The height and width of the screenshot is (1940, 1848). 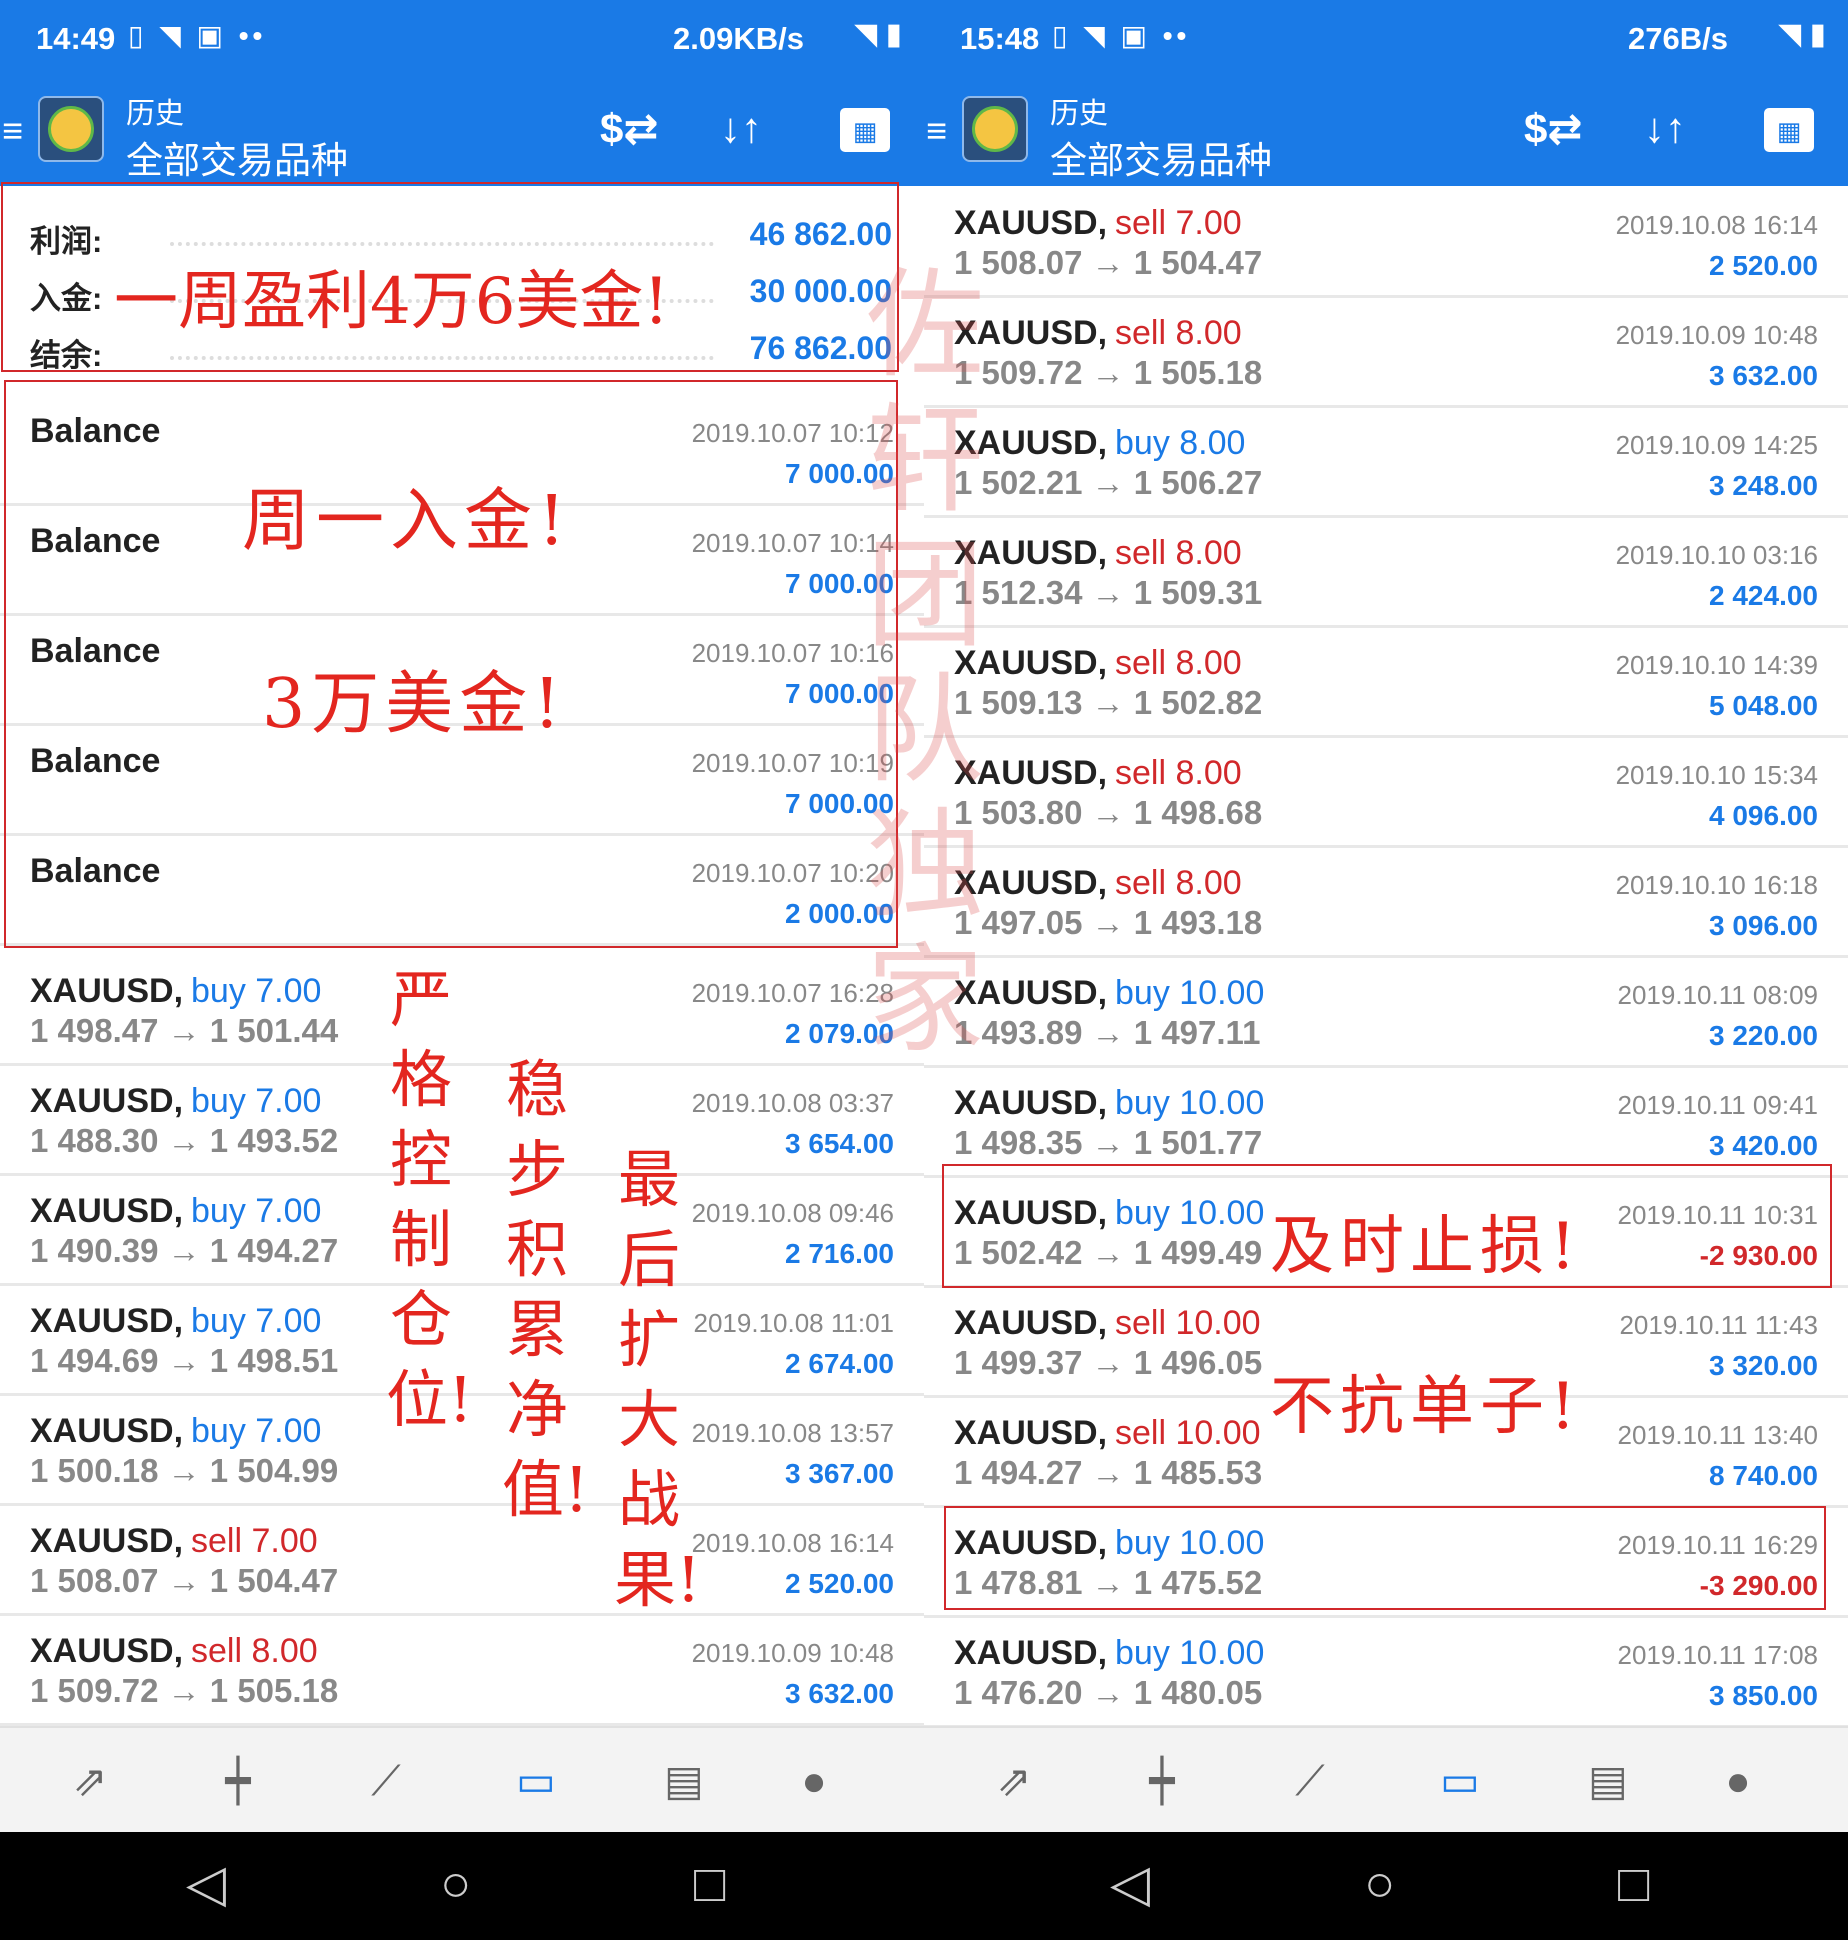 What do you see at coordinates (462, 671) in the screenshot?
I see `balance-row: Balance 2019.10.07 10:16 7 000.00` at bounding box center [462, 671].